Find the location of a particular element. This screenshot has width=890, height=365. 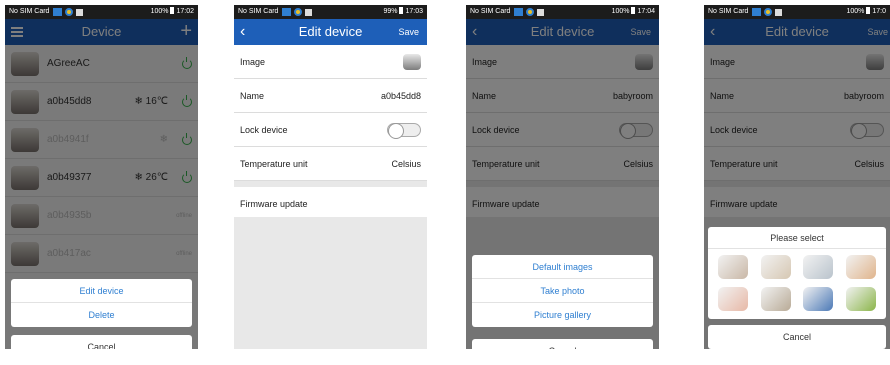

status-bar: No SIM Card 100% 17:04 is located at coordinates (562, 12).